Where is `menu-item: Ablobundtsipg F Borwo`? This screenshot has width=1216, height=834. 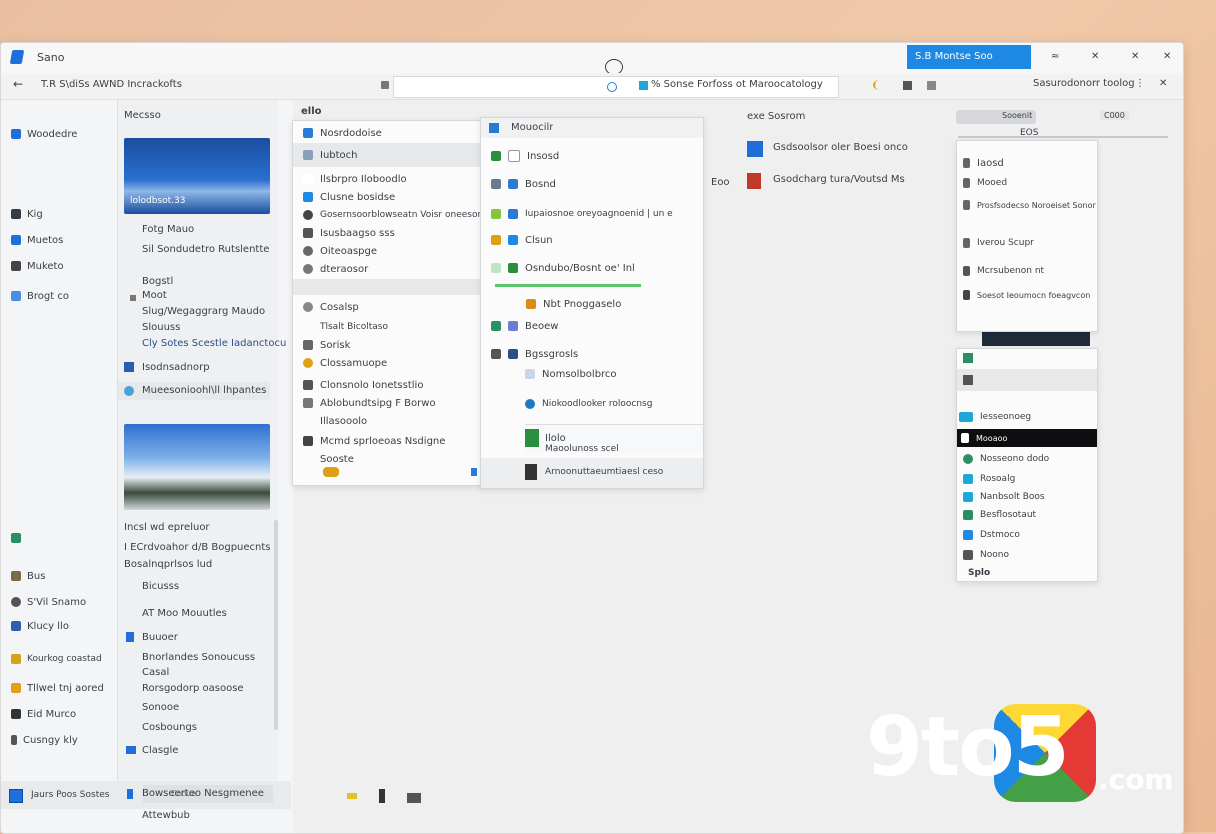
menu-item: Ablobundtsipg F Borwo is located at coordinates (387, 403).